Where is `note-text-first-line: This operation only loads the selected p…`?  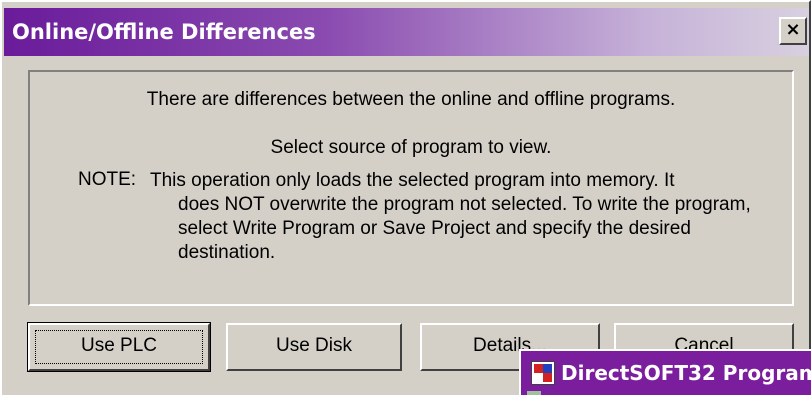 note-text-first-line: This operation only loads the selected p… is located at coordinates (412, 180).